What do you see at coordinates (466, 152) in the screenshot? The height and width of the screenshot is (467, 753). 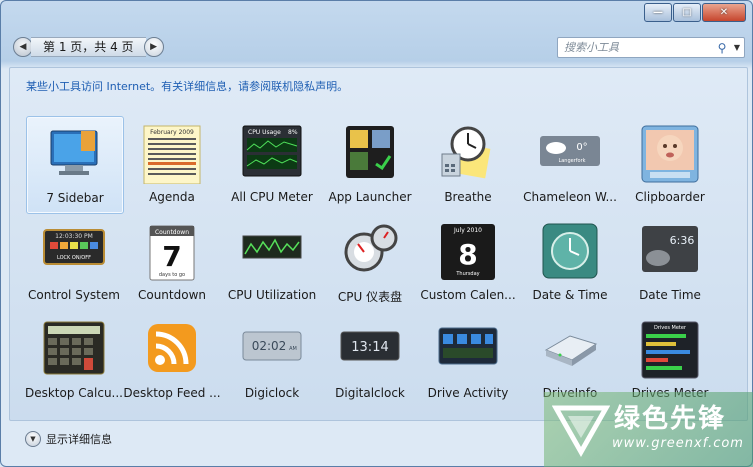 I see `clock-note-gadget-icon` at bounding box center [466, 152].